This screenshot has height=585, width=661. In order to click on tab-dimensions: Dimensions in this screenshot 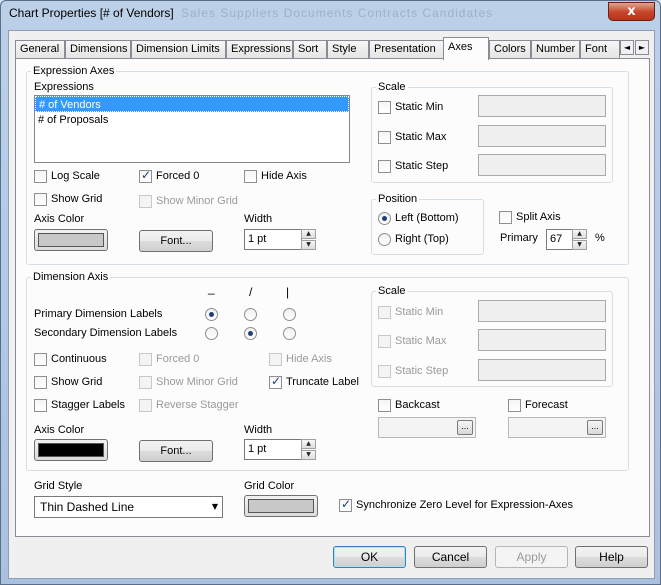, I will do `click(98, 49)`.